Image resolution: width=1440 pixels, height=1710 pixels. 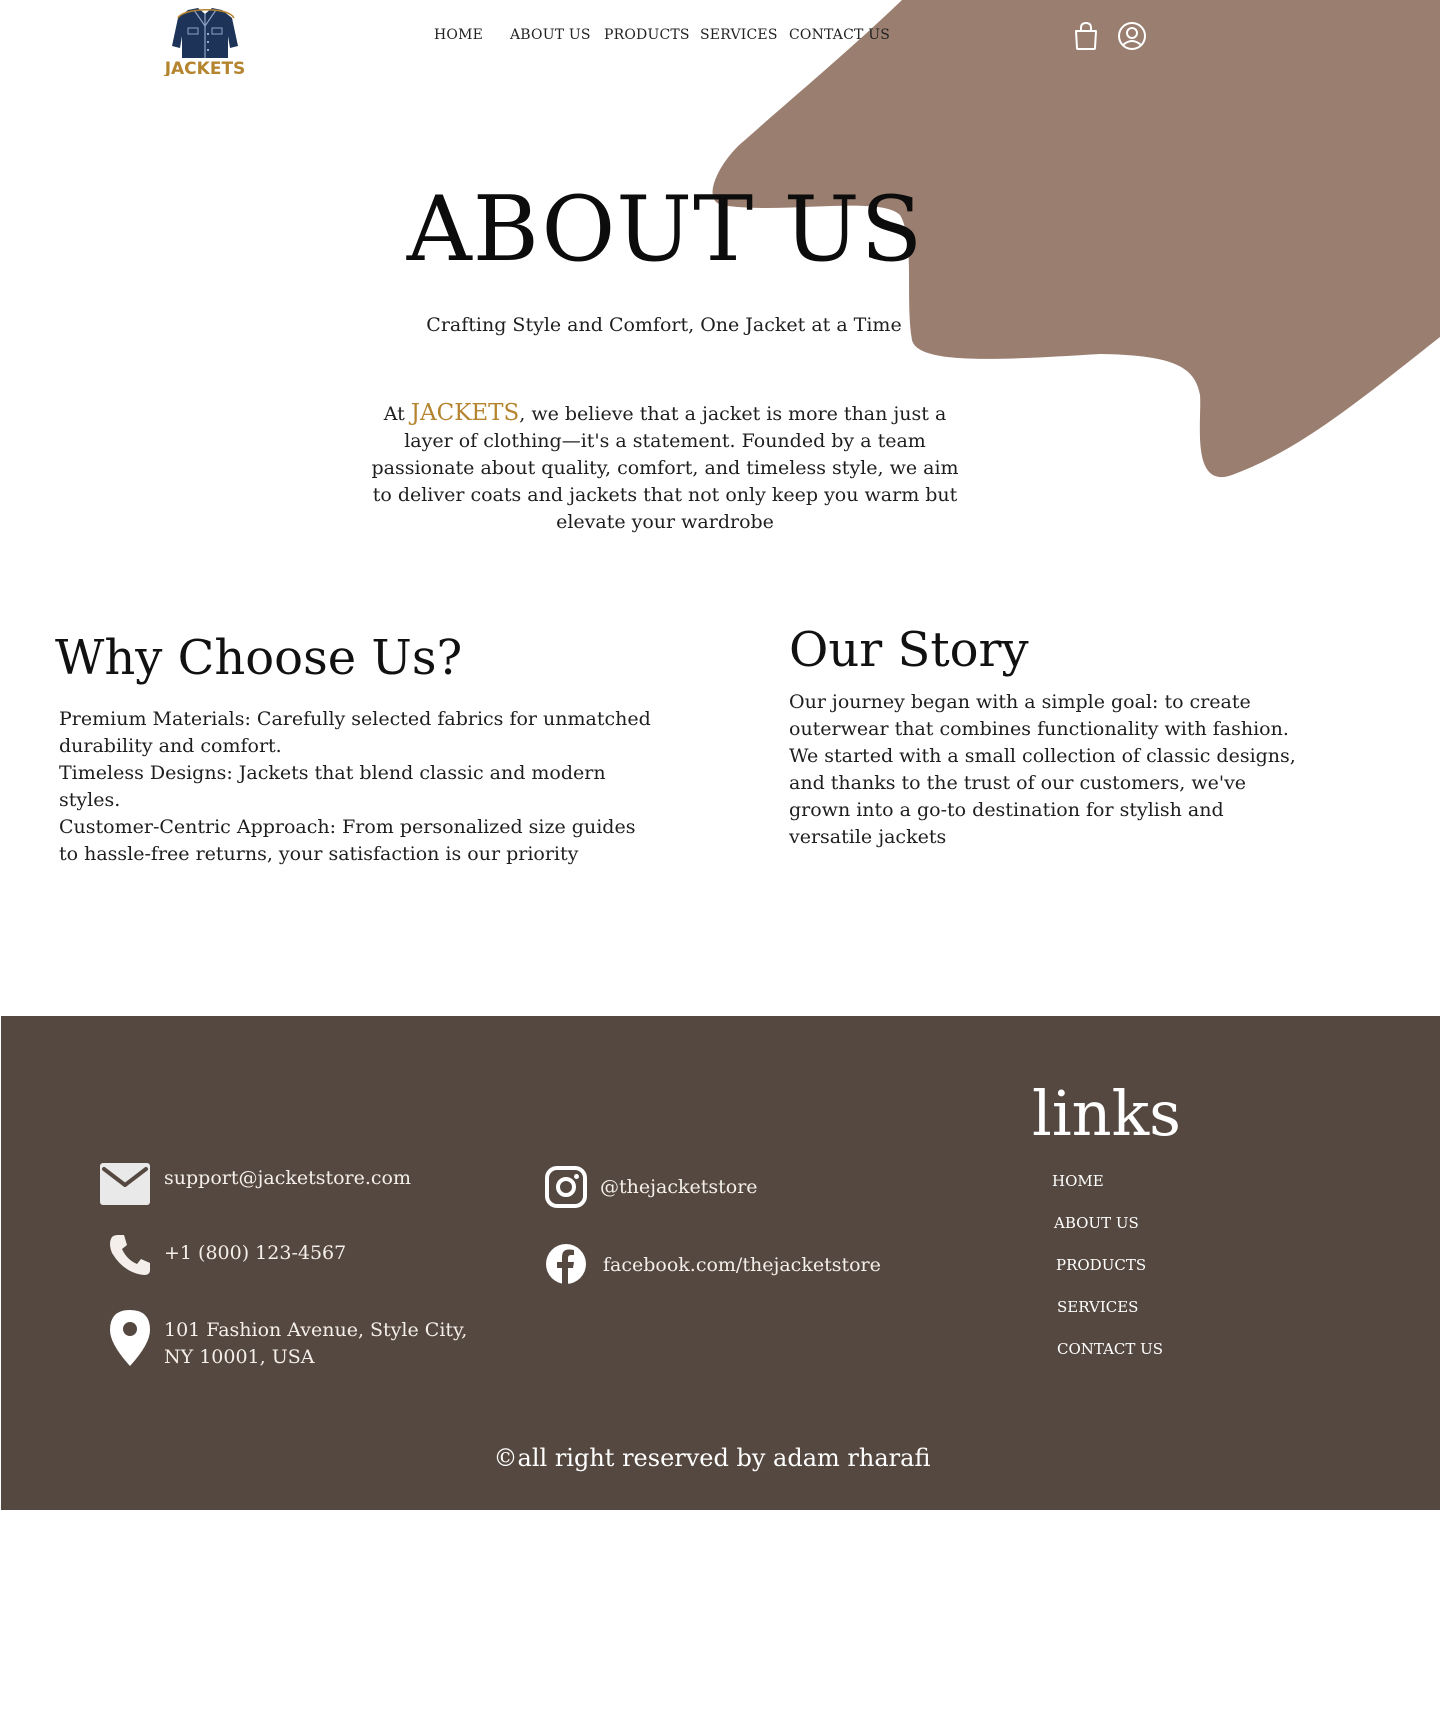 What do you see at coordinates (566, 1264) in the screenshot?
I see `facebook-icon` at bounding box center [566, 1264].